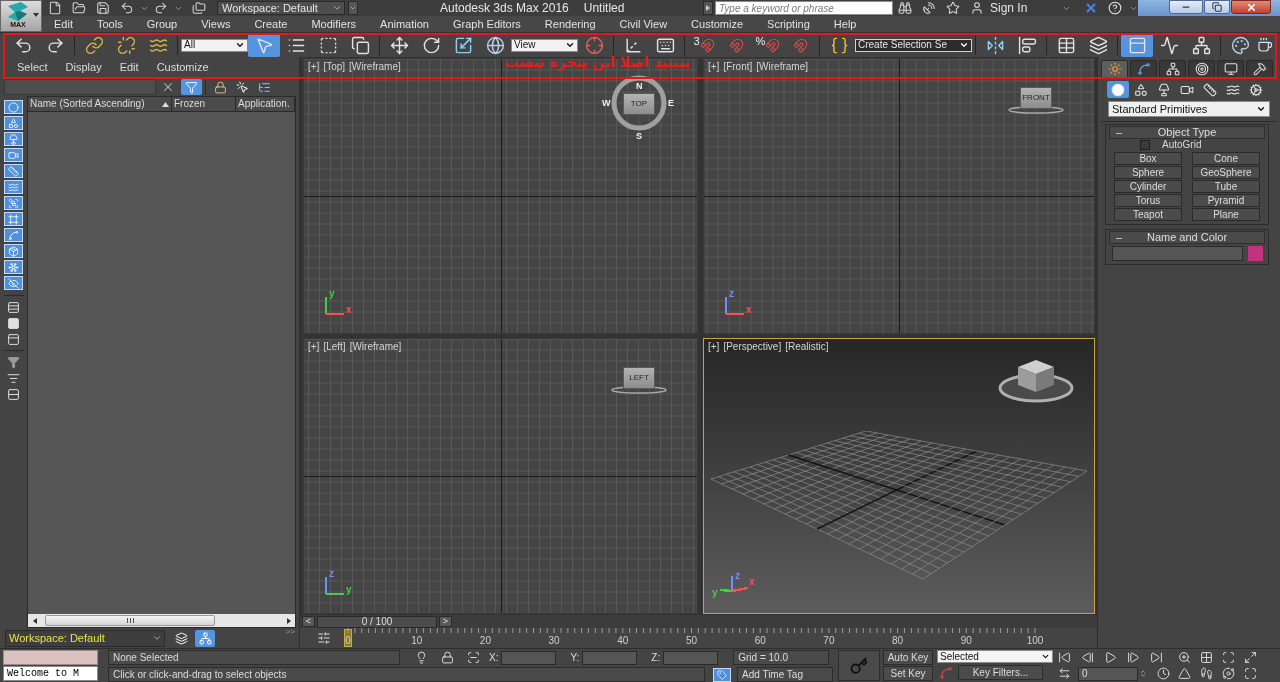 This screenshot has width=1280, height=682. I want to click on viewport-label: [Realistic], so click(807, 347).